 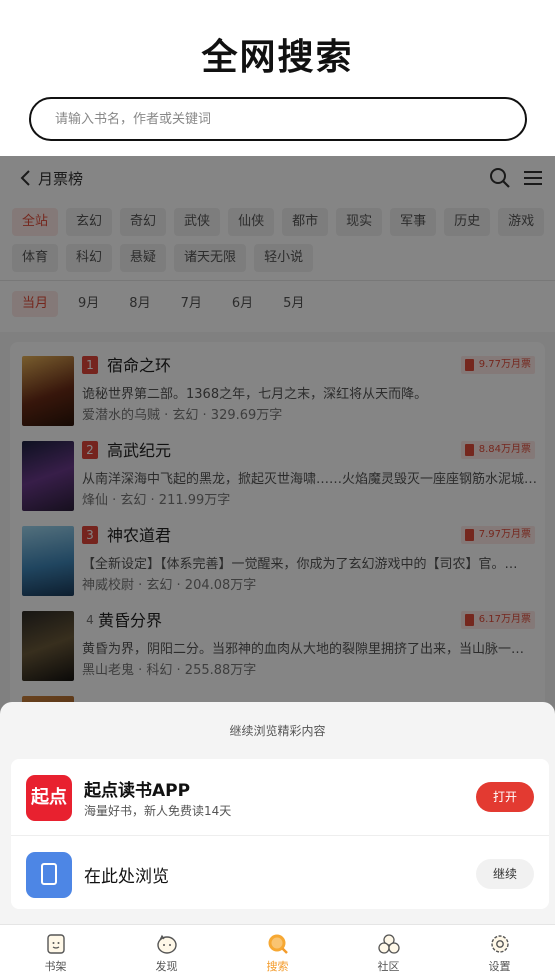 I want to click on community-icon, so click(x=388, y=944).